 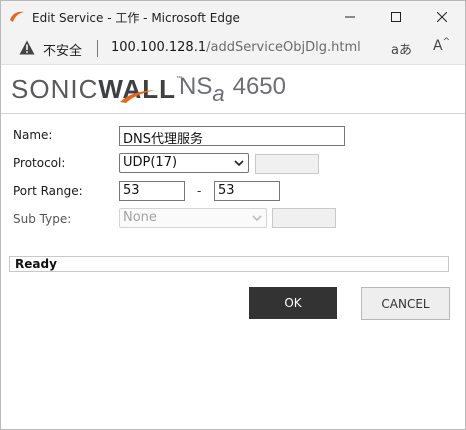 I want to click on protocol-label: Protocol:, so click(x=39, y=163).